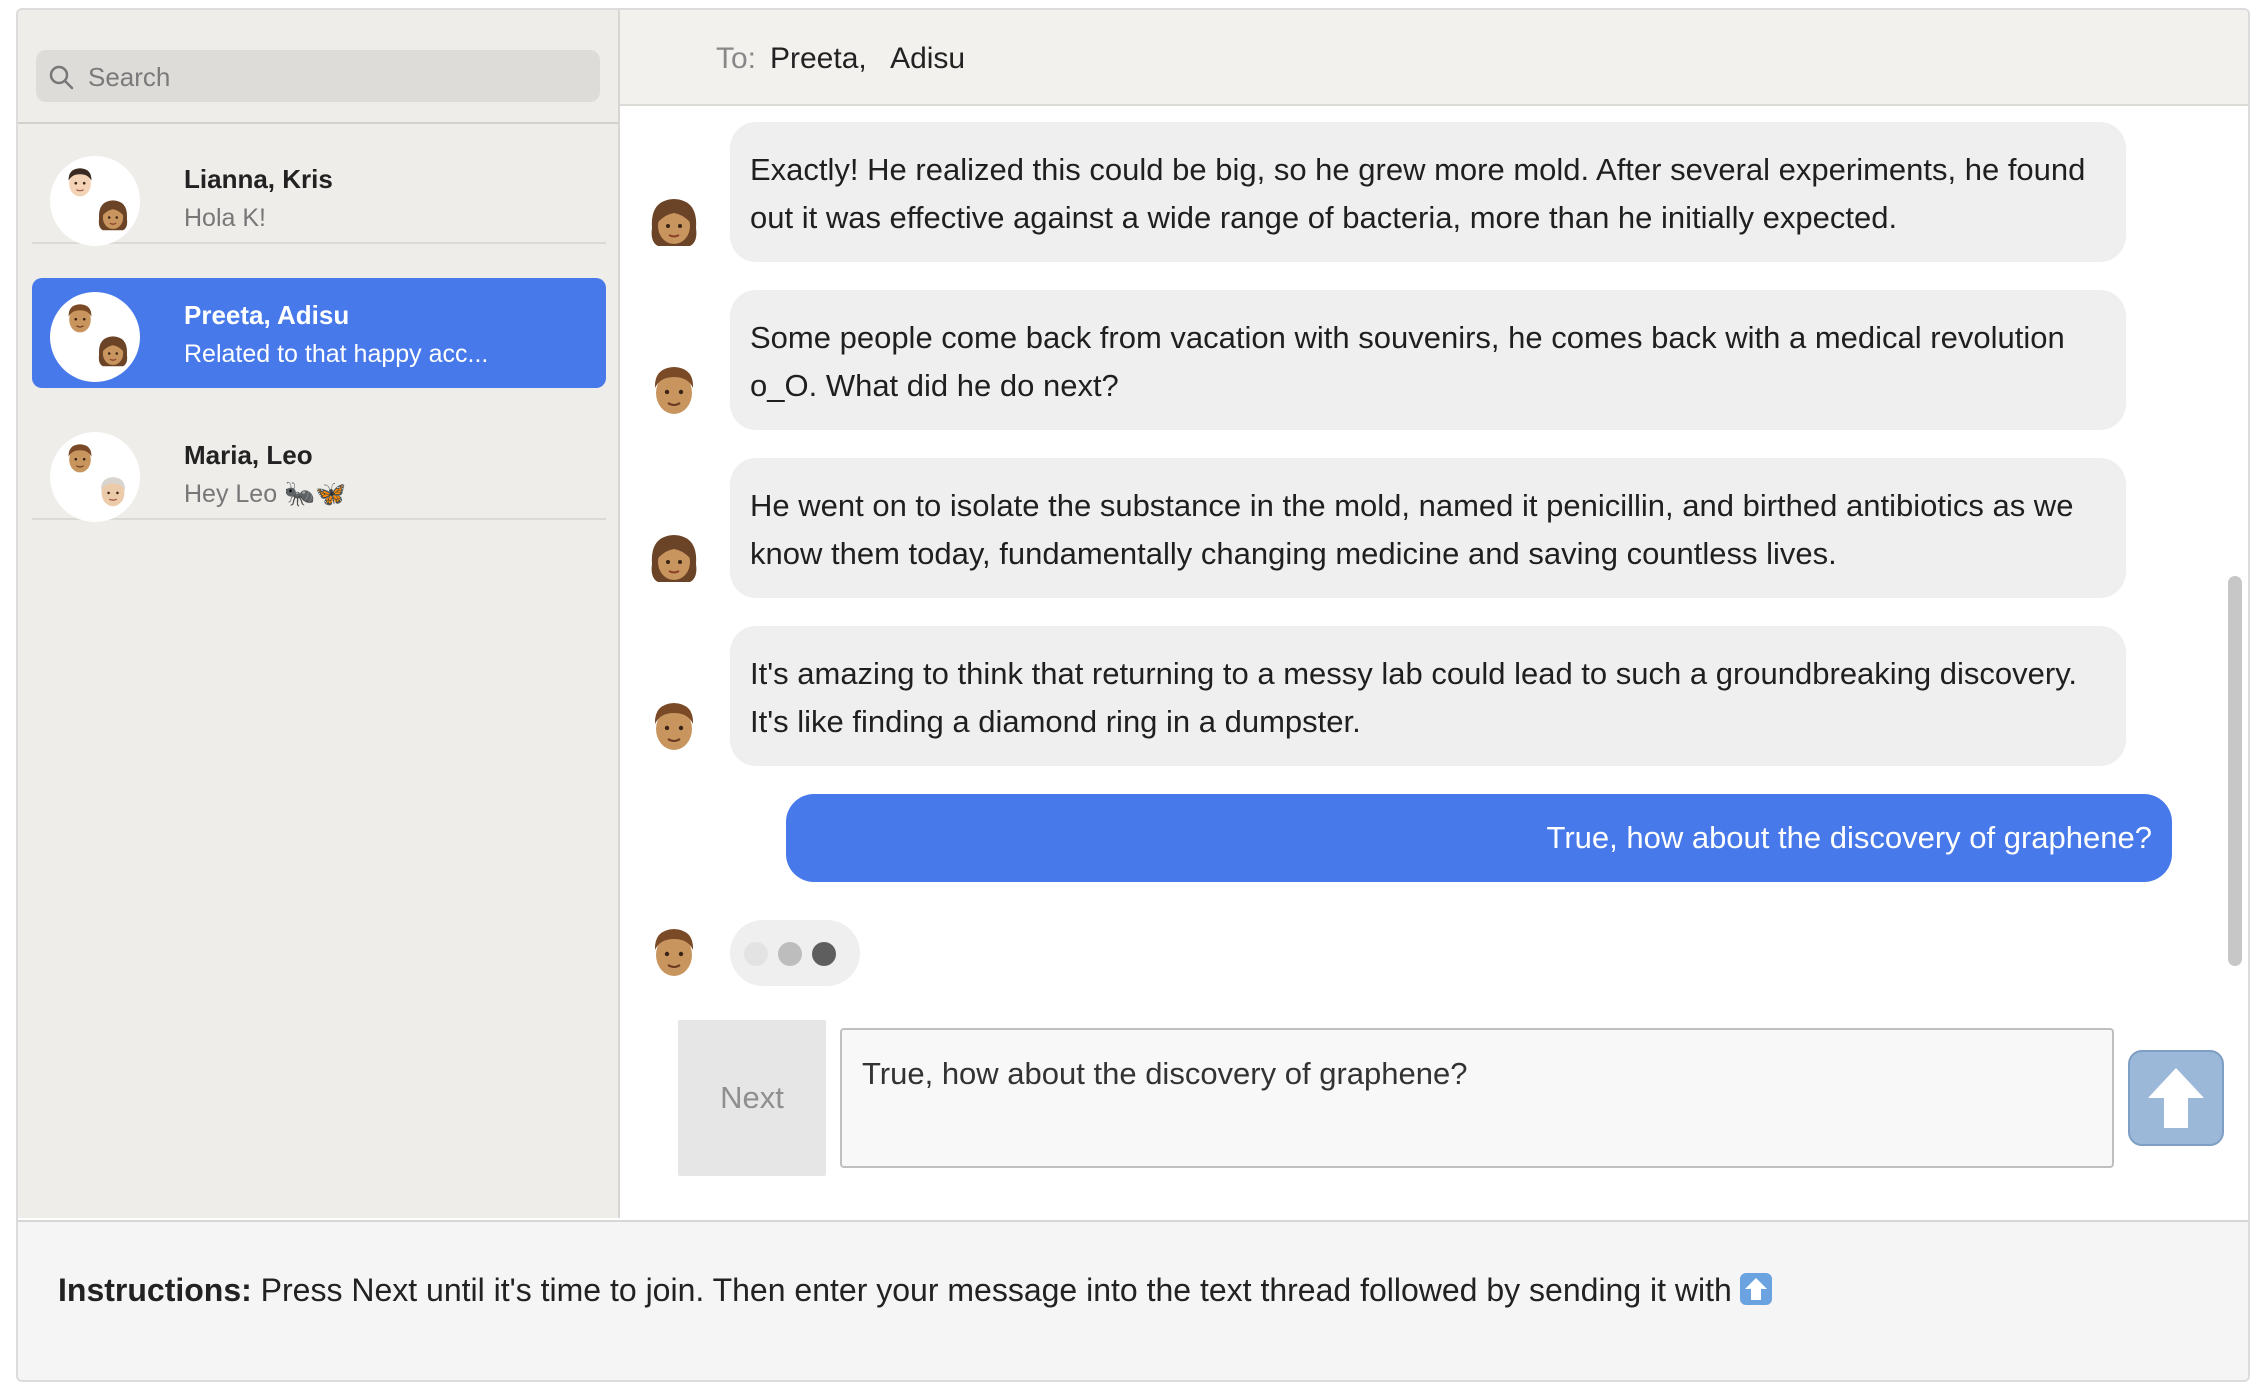 The image size is (2258, 1394). I want to click on typing-indicator, so click(795, 953).